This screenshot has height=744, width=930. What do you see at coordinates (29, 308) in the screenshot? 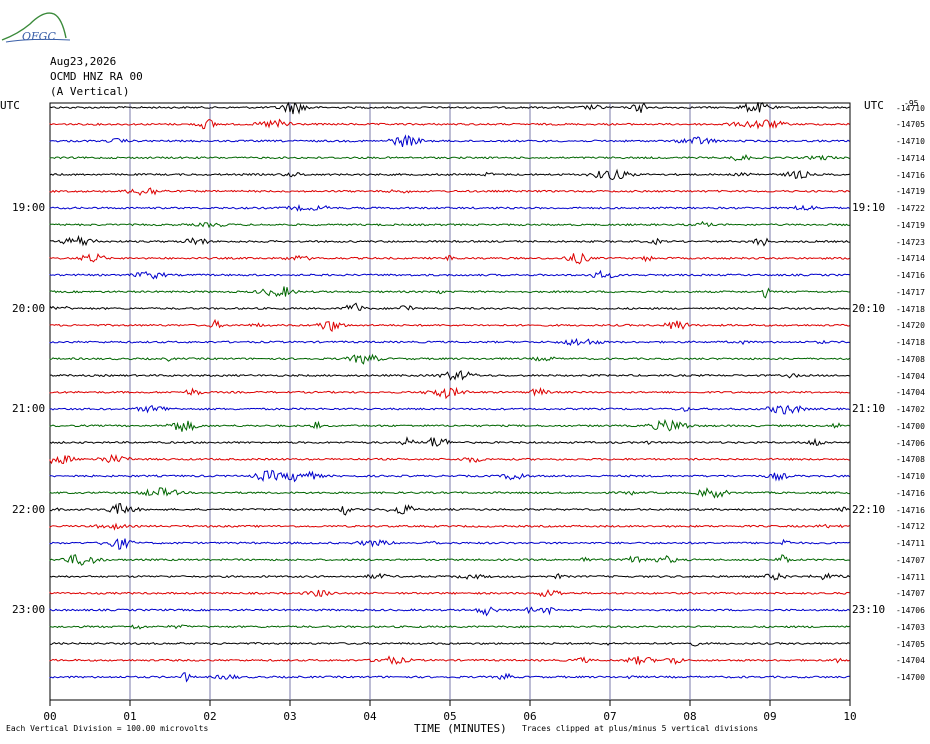
I see `left-hour-label: 20:00` at bounding box center [29, 308].